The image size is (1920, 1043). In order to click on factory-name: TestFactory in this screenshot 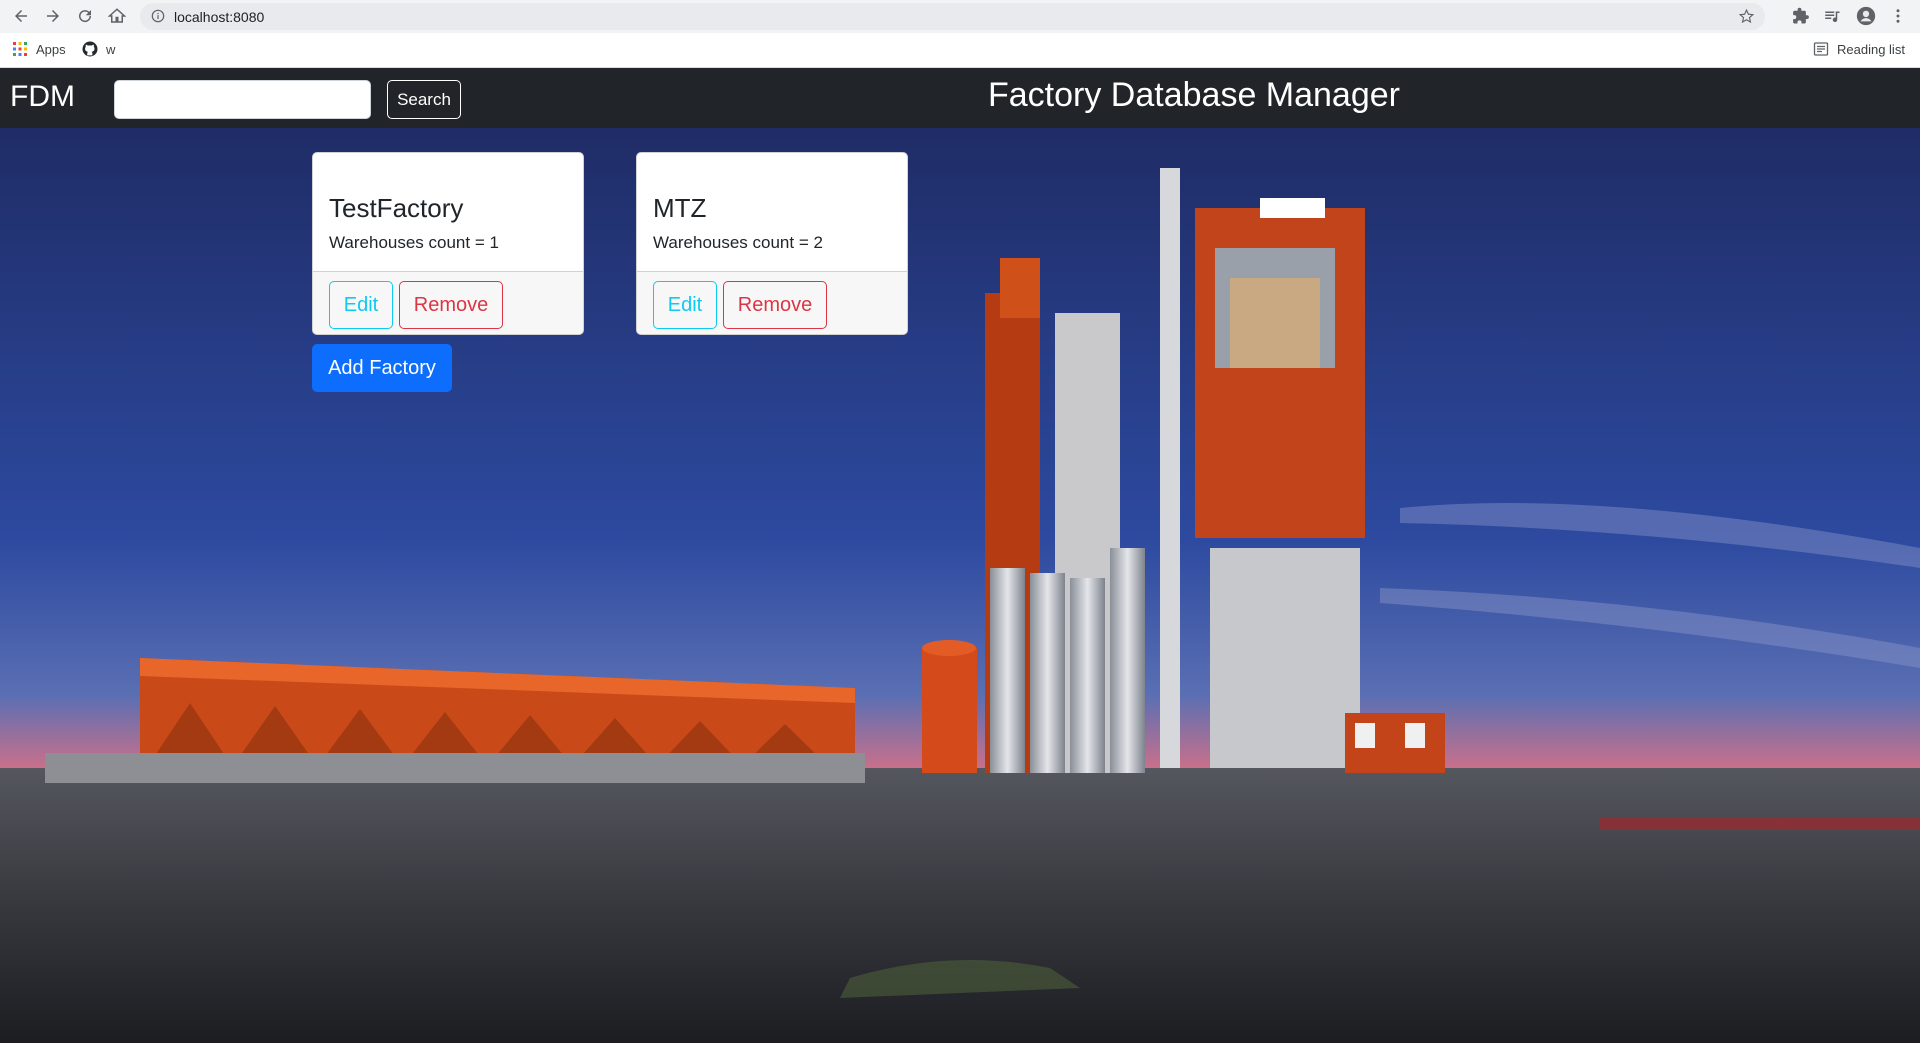, I will do `click(396, 208)`.